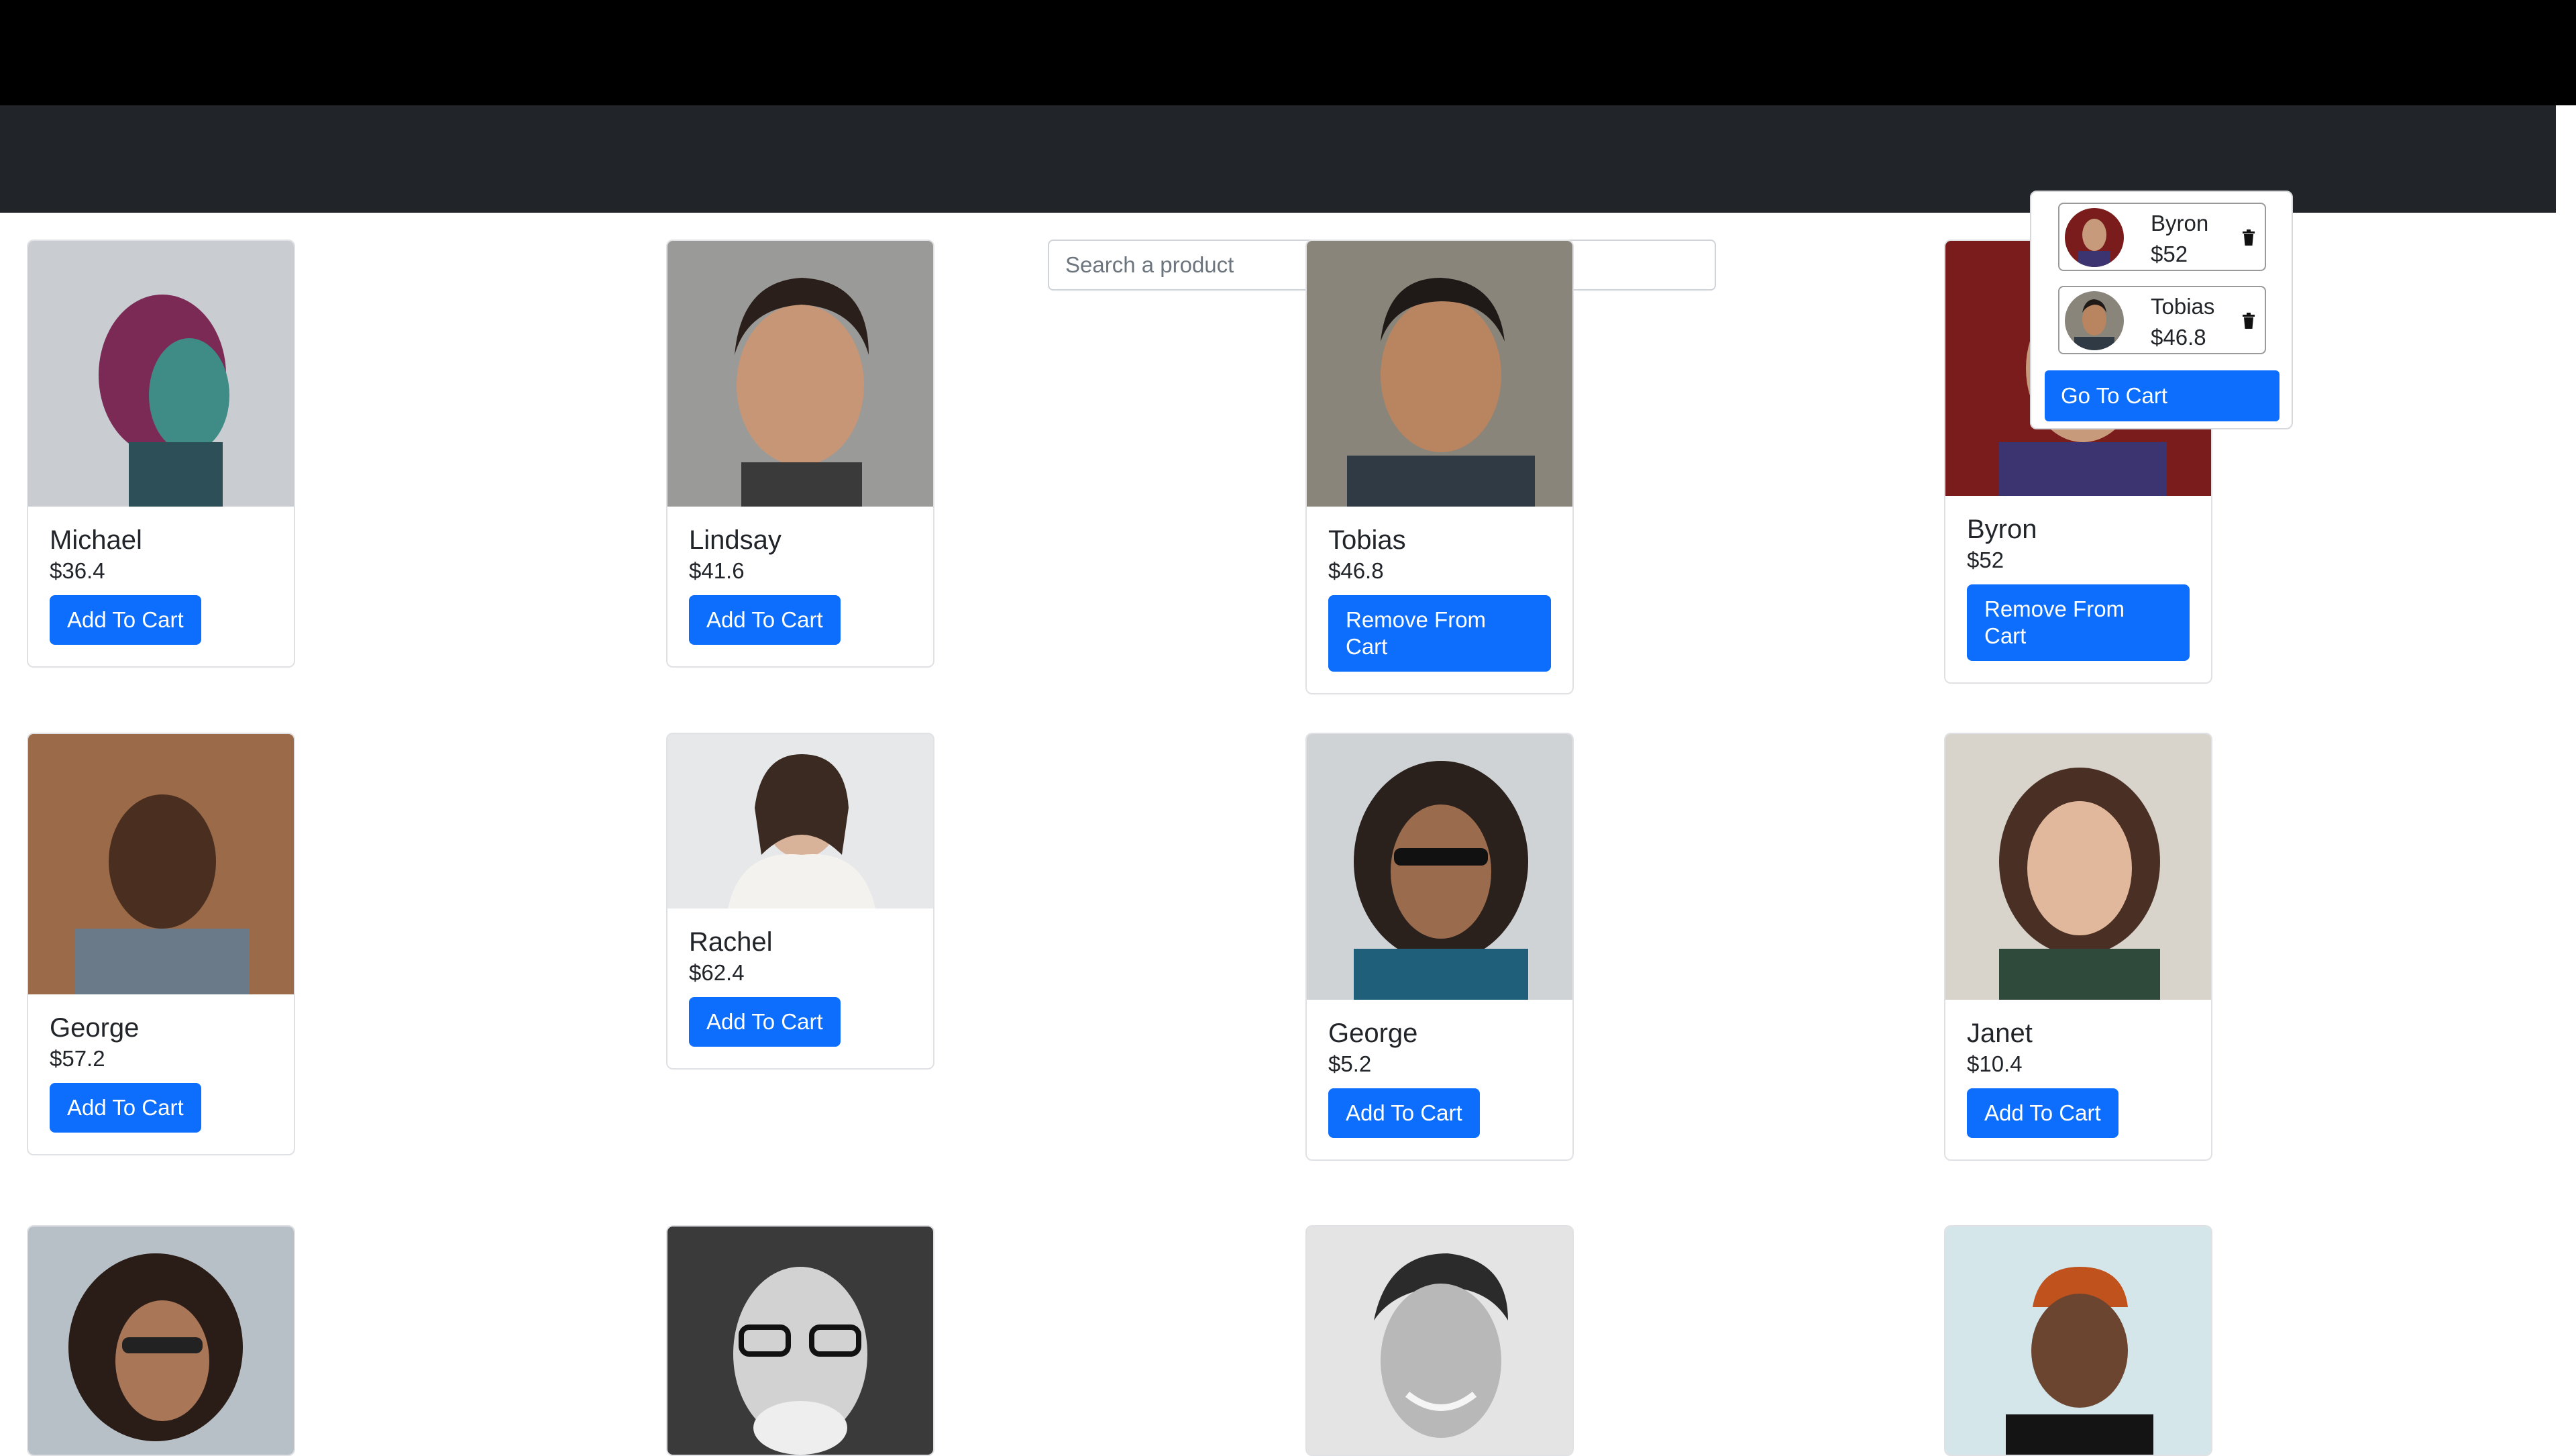  Describe the element at coordinates (77, 1059) in the screenshot. I see `product-price: $57.2` at that location.